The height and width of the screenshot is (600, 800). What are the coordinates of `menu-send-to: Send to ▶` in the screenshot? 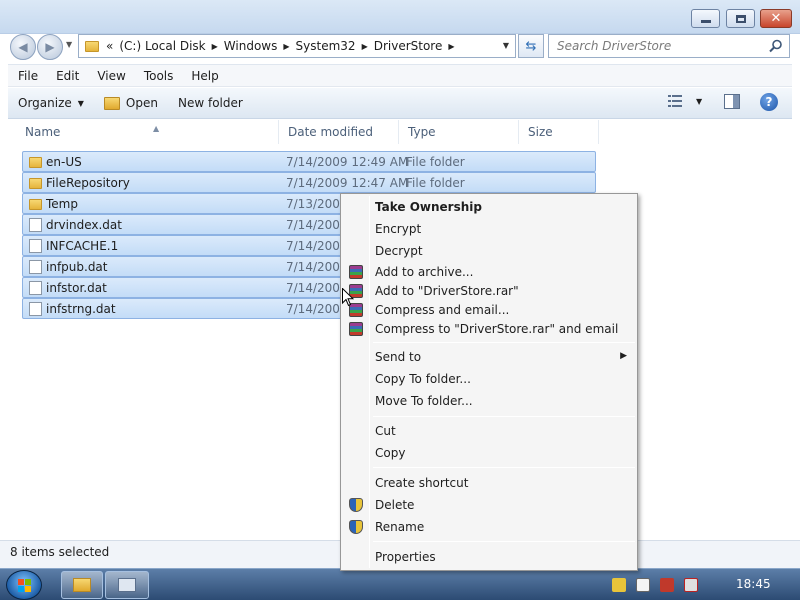 It's located at (489, 357).